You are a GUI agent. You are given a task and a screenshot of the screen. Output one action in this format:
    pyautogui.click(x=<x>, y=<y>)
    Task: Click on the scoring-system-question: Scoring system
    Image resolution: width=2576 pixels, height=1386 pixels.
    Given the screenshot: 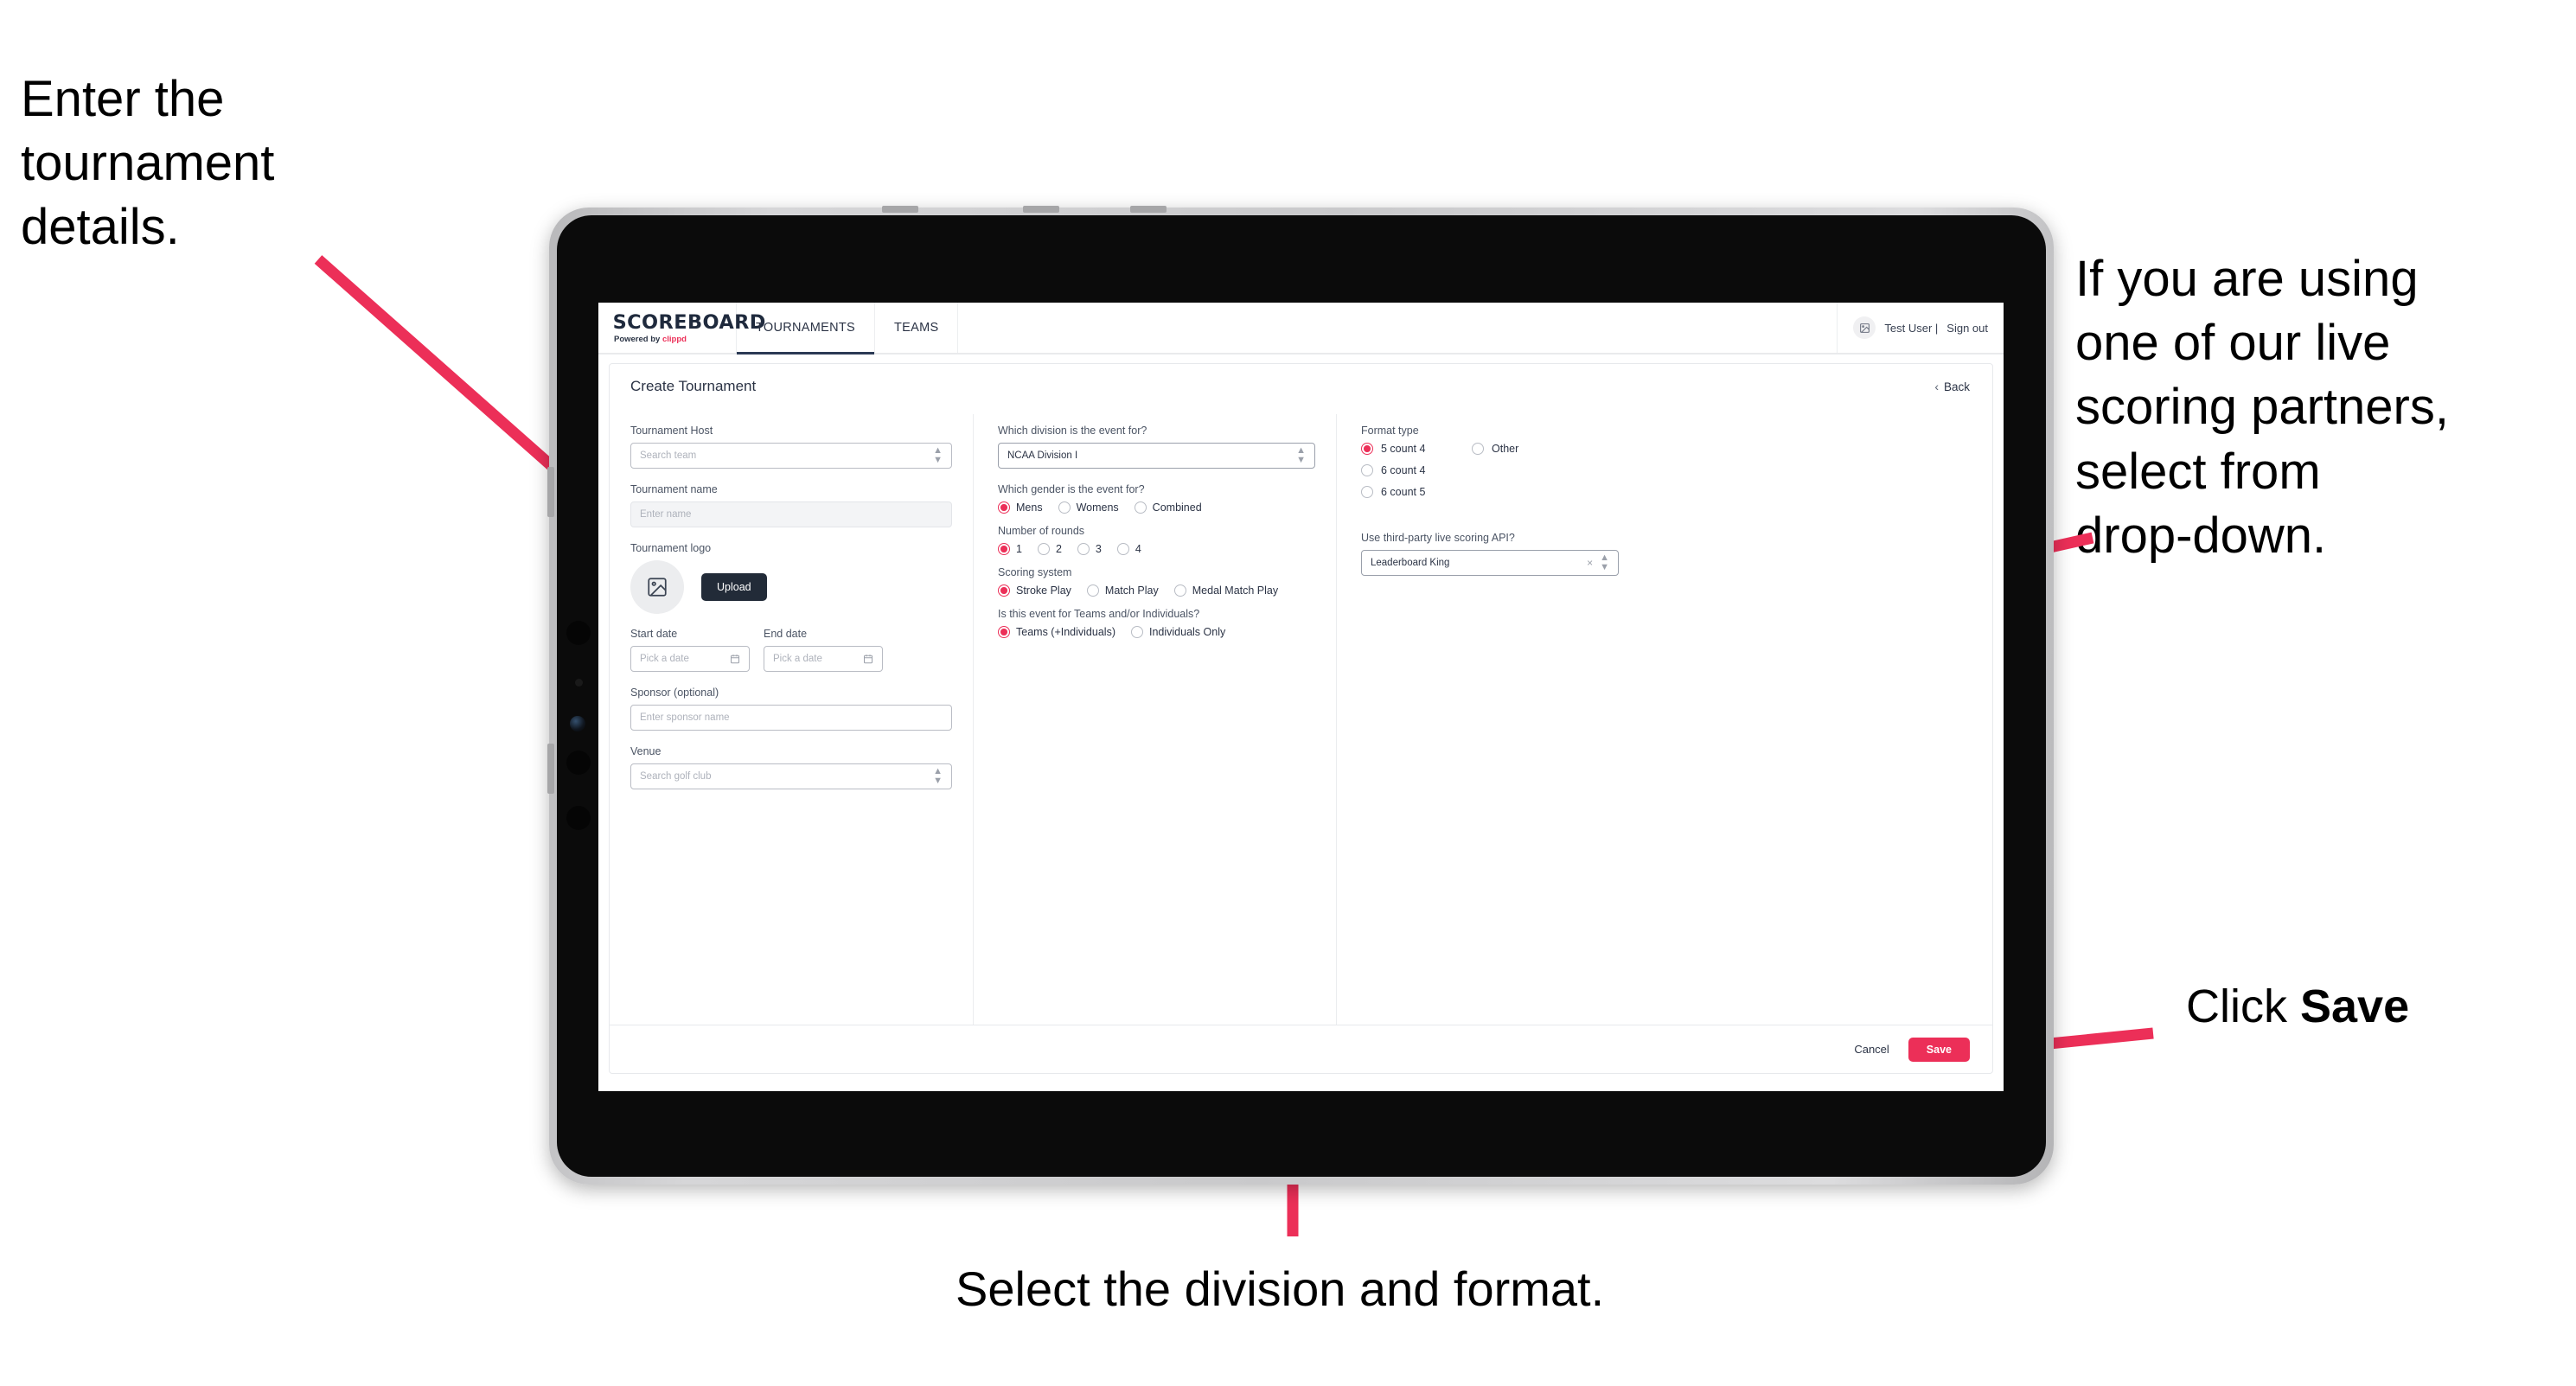 What is the action you would take?
    pyautogui.click(x=1035, y=572)
    